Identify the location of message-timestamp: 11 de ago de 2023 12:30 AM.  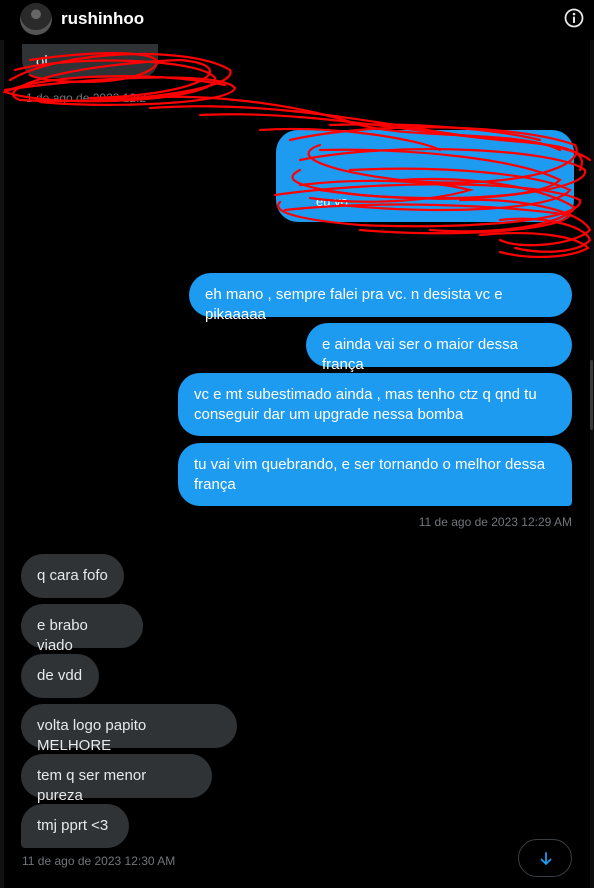
(99, 861).